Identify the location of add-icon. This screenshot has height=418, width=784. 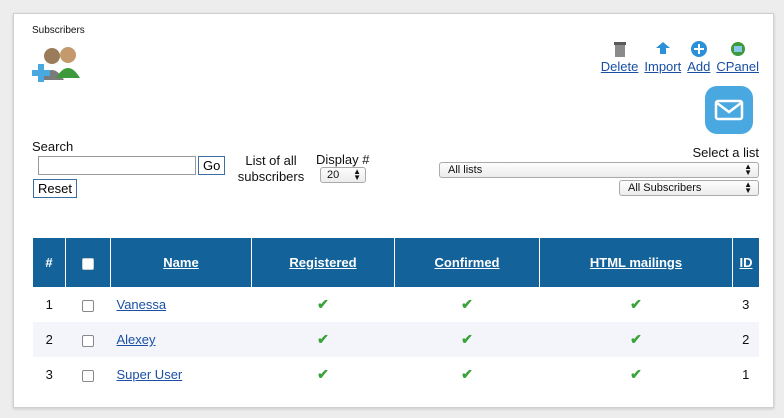
(698, 49).